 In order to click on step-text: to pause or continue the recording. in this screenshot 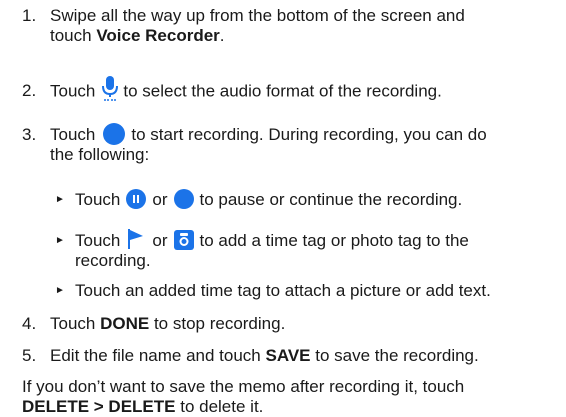, I will do `click(331, 199)`.